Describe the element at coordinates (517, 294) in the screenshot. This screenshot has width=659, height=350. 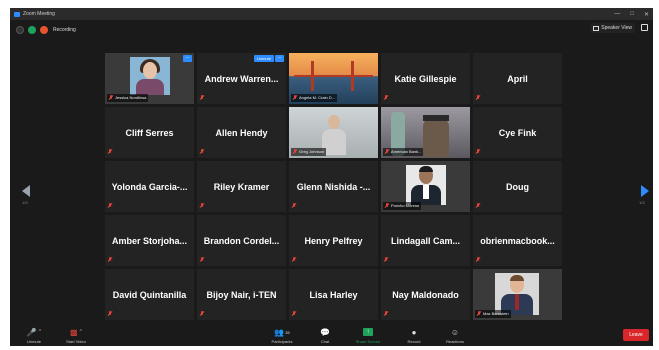
I see `participant-tile: Max Bernstein` at that location.